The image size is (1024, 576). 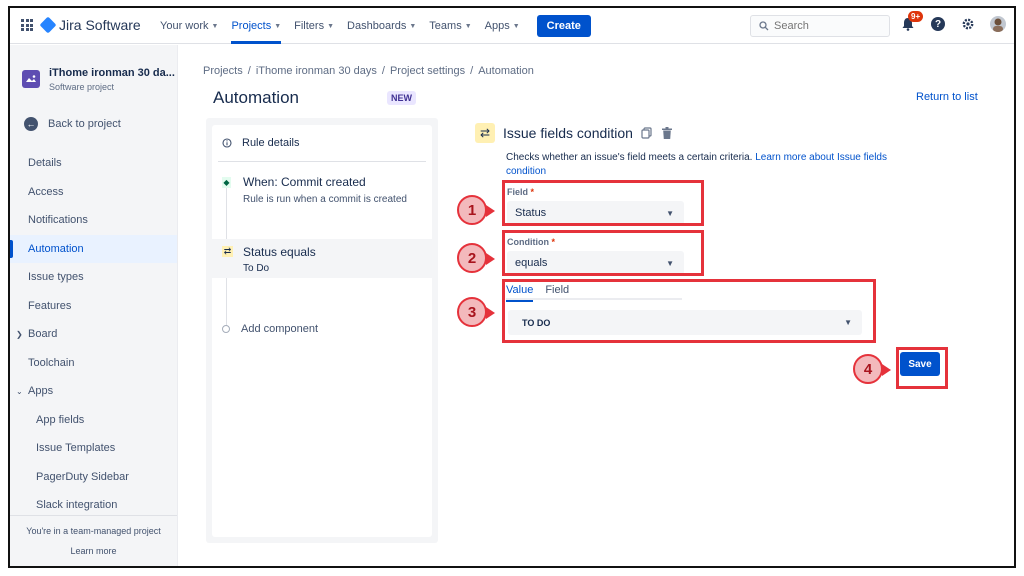 I want to click on sidebar-item-label: Slack integration, so click(x=77, y=505).